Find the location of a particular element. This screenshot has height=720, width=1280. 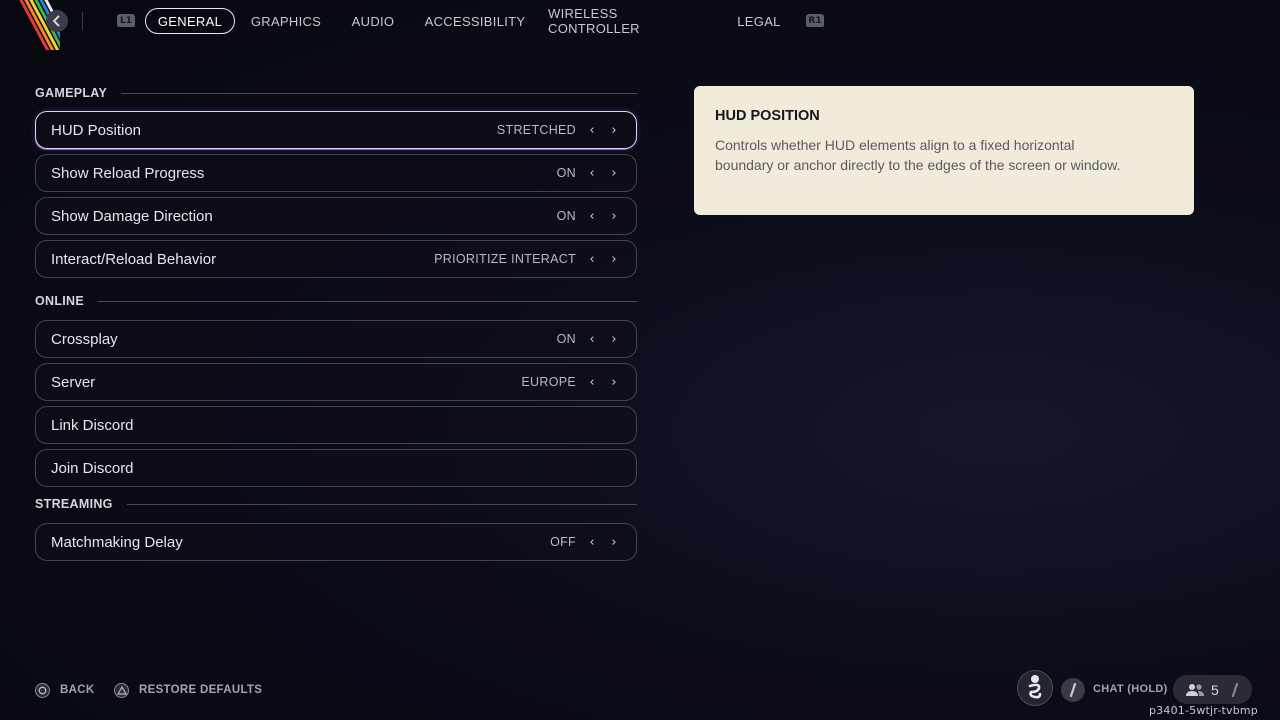

chevron-left-icon is located at coordinates (56, 21).